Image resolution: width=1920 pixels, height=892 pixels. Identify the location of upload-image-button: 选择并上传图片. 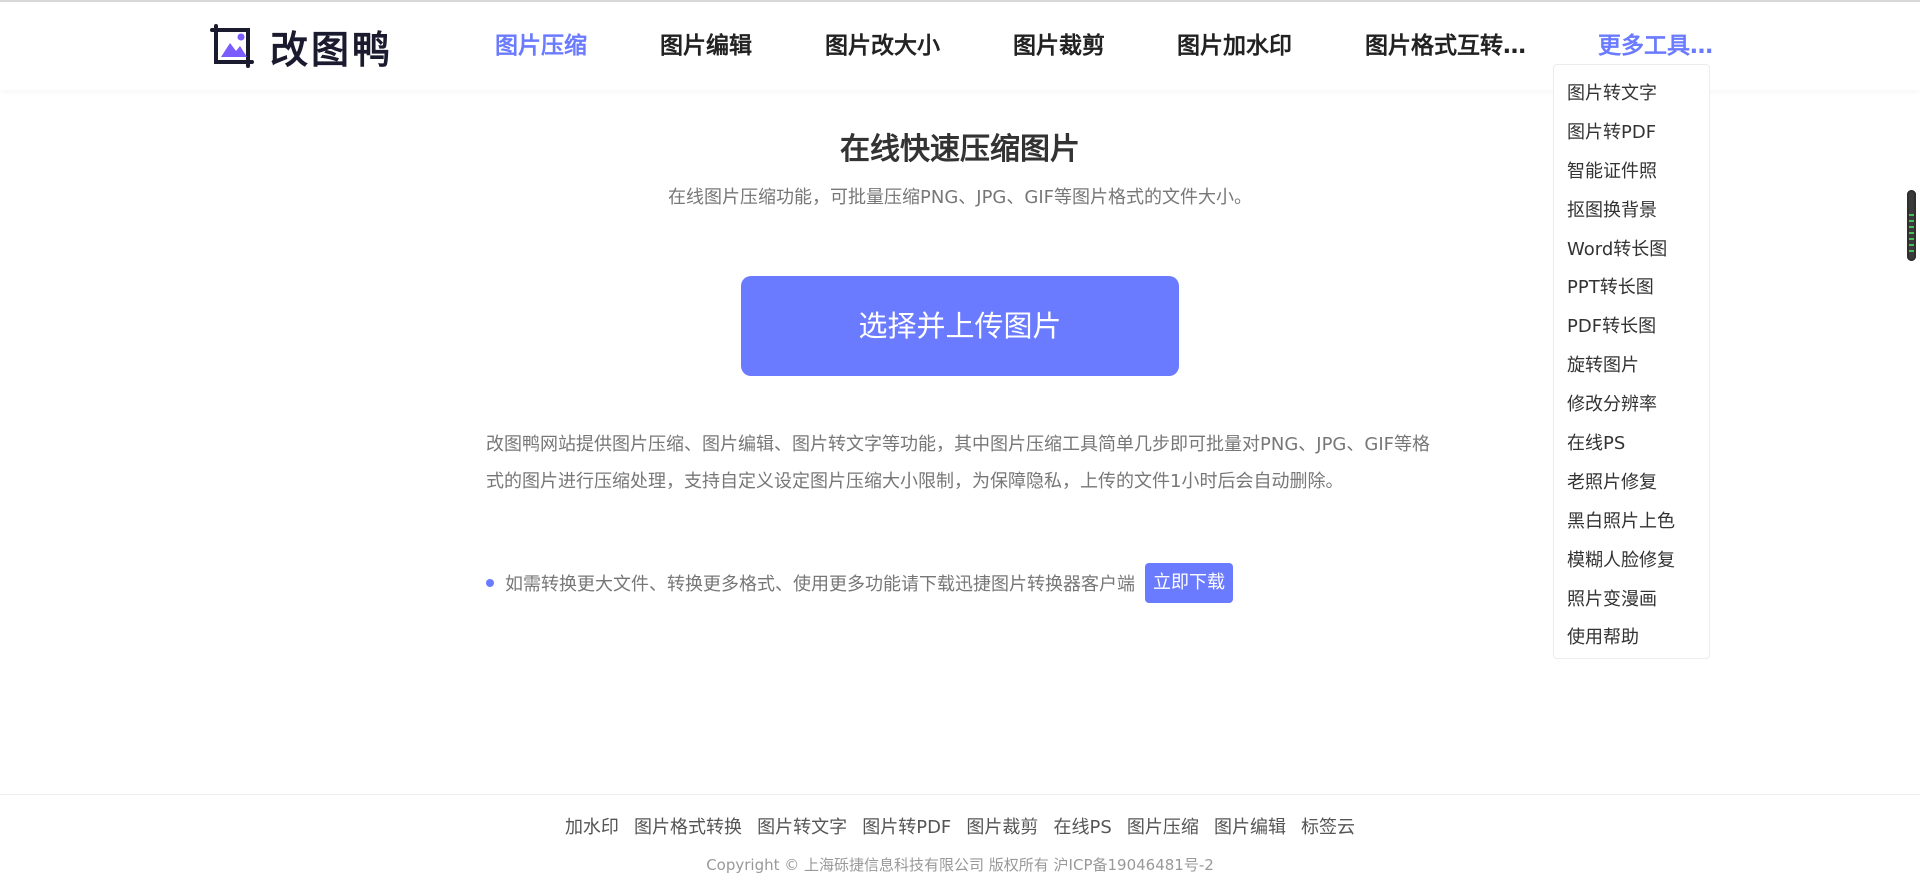
(960, 326).